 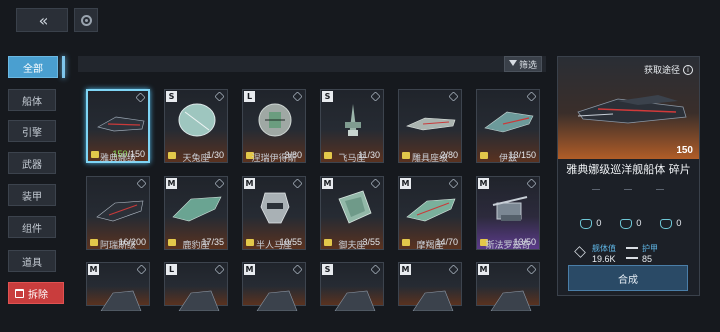 I want to click on part-card-name: 半人马座, so click(x=273, y=246).